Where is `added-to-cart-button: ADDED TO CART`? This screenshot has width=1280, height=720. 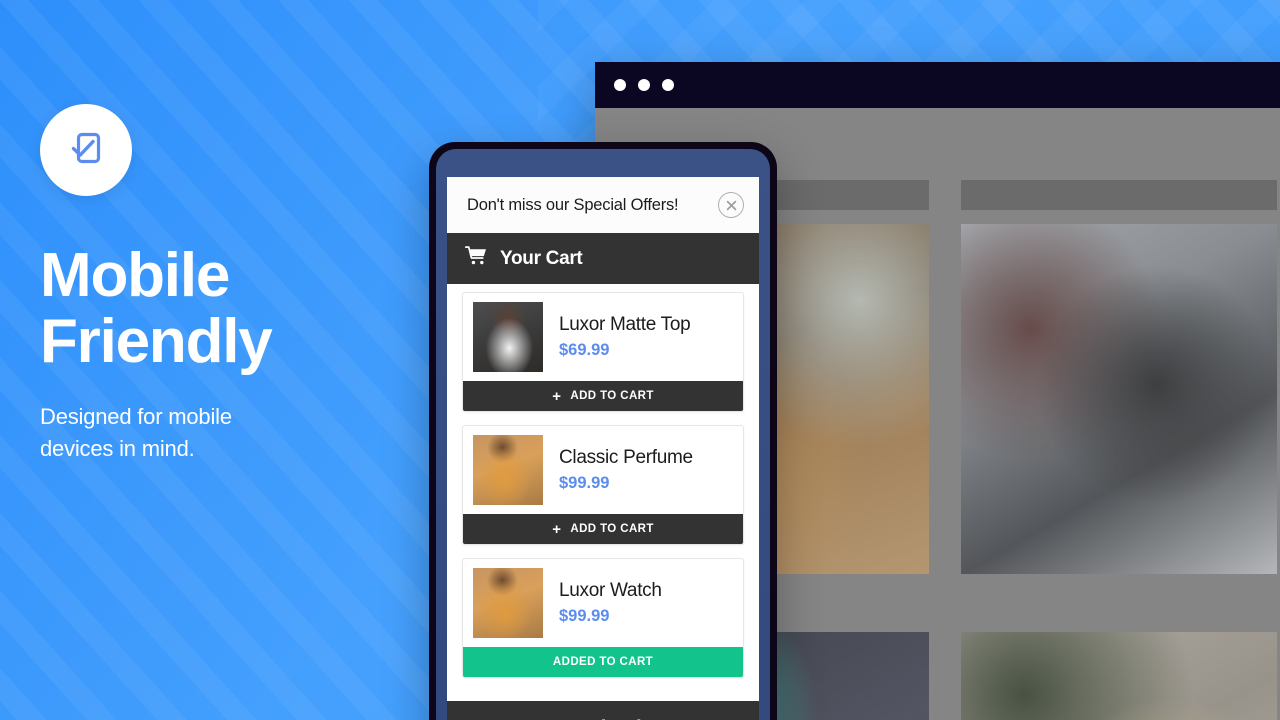 added-to-cart-button: ADDED TO CART is located at coordinates (603, 662).